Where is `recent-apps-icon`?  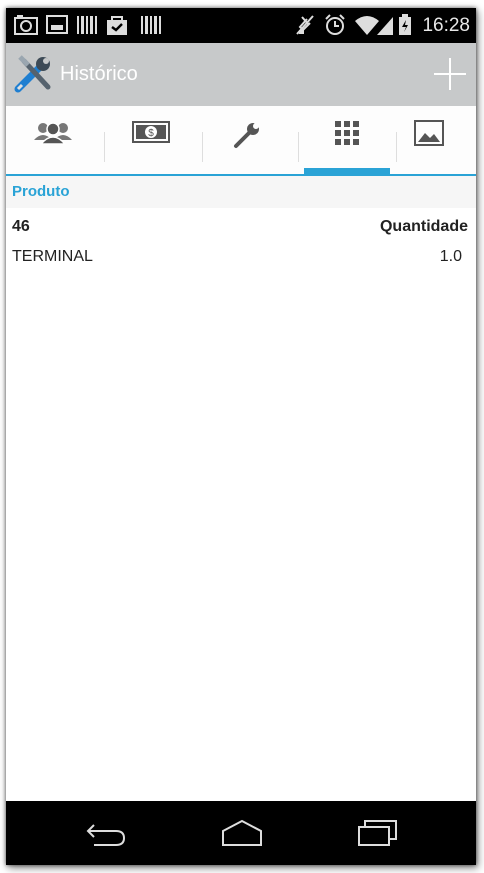 recent-apps-icon is located at coordinates (378, 833).